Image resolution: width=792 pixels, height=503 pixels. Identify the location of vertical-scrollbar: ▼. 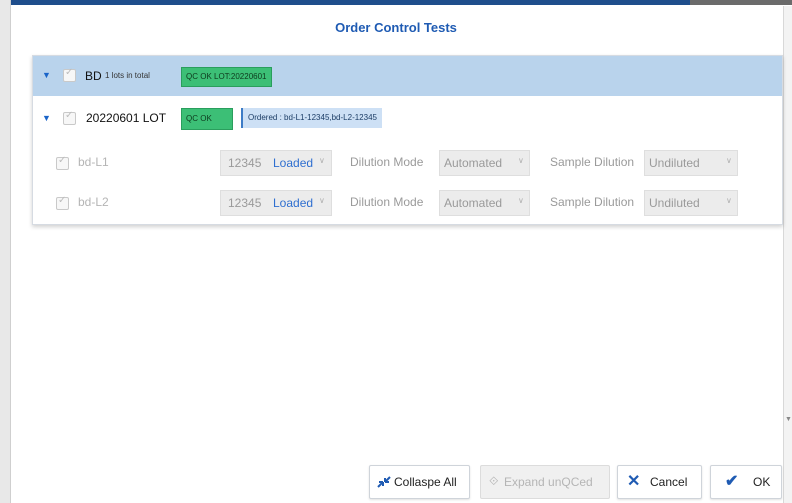
(787, 254).